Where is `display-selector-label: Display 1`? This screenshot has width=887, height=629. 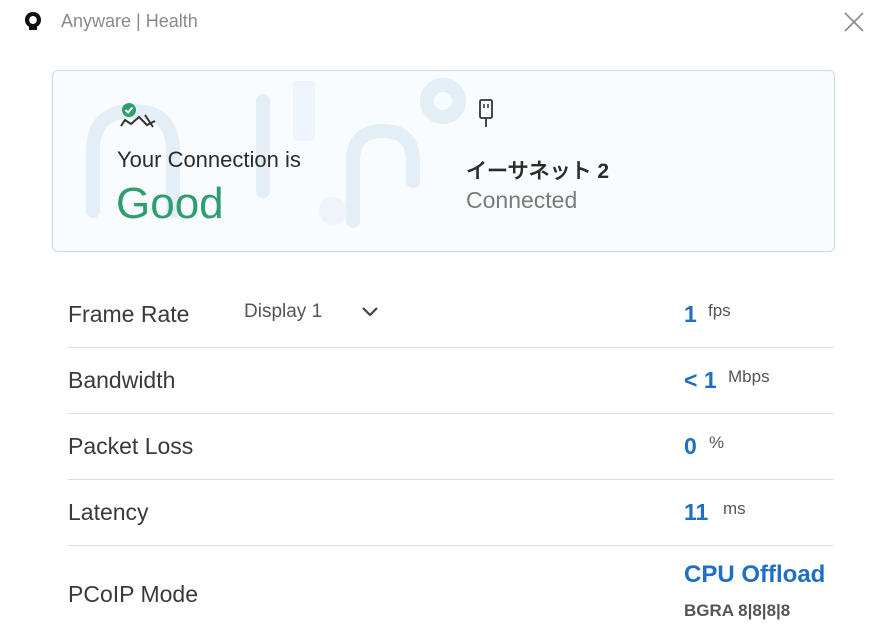 display-selector-label: Display 1 is located at coordinates (283, 311).